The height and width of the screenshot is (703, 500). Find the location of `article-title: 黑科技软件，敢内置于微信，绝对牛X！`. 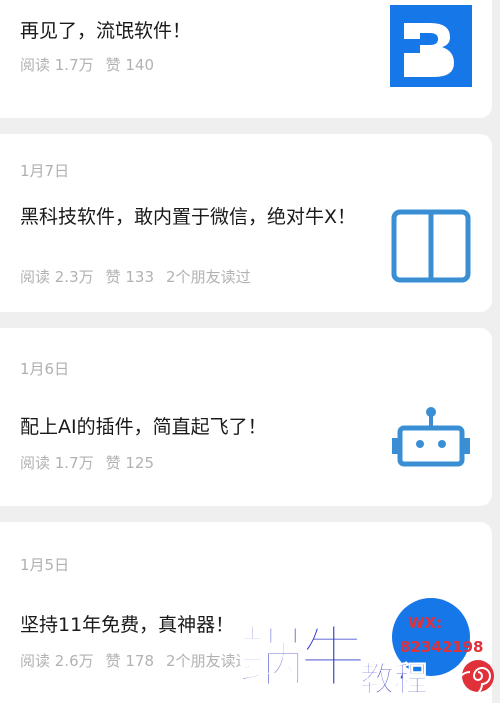

article-title: 黑科技软件，敢内置于微信，绝对牛X！ is located at coordinates (197, 217).